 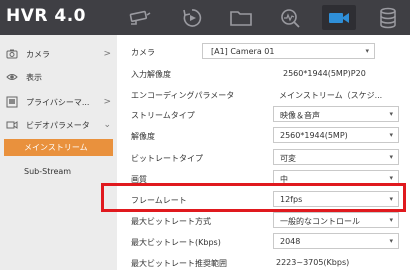 I want to click on max-bitrate-mode-select: 一般的なコントロール ▾, so click(x=336, y=220).